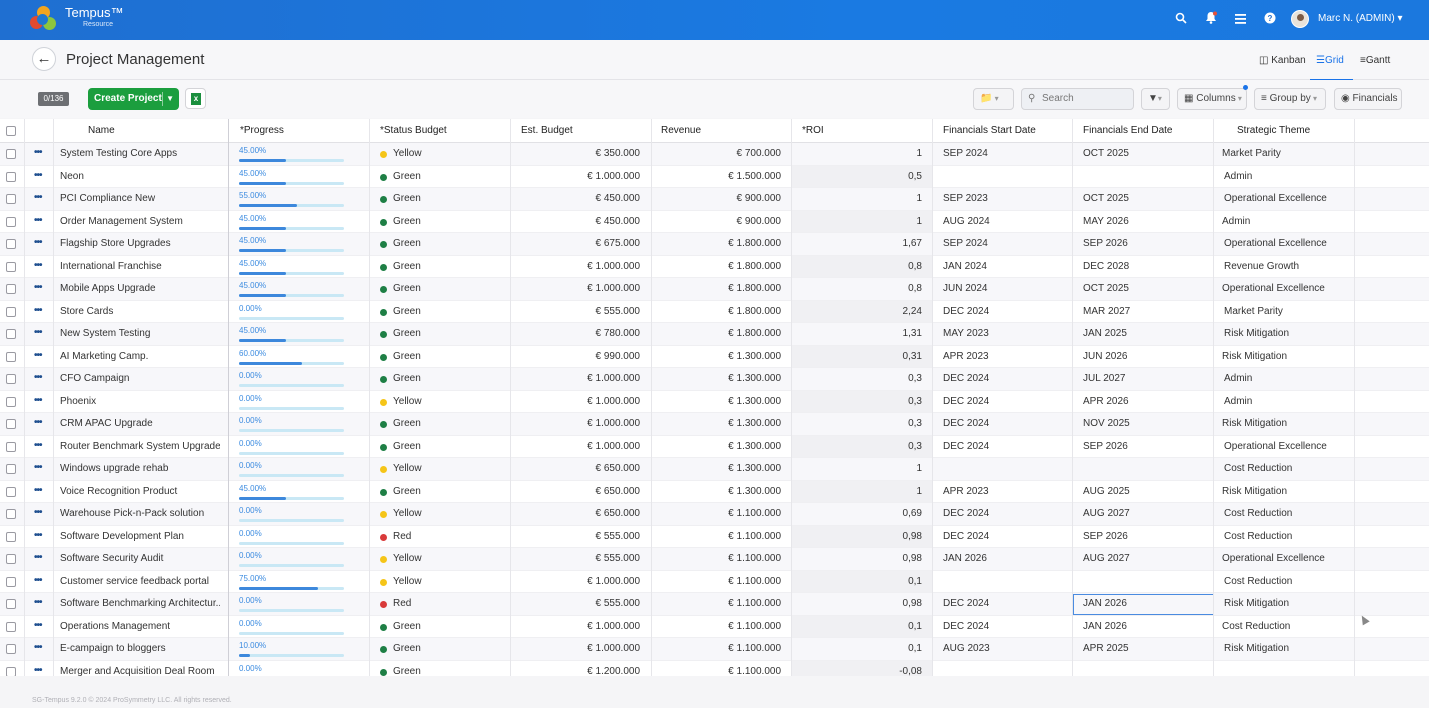 The width and height of the screenshot is (1429, 708). Describe the element at coordinates (1077, 99) in the screenshot. I see `search-input: ⚲ Search` at that location.